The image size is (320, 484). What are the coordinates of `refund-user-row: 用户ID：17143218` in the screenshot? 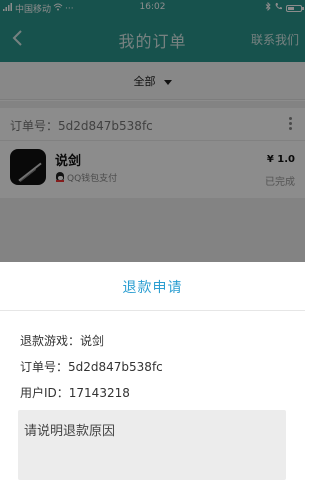 It's located at (75, 393).